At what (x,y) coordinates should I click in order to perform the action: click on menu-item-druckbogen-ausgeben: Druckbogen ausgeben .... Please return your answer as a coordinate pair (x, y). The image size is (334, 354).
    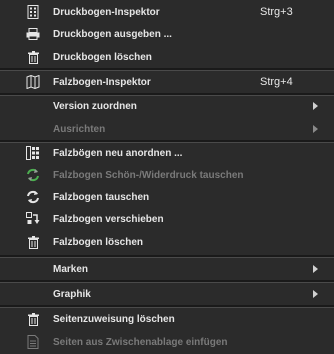
    Looking at the image, I should click on (167, 34).